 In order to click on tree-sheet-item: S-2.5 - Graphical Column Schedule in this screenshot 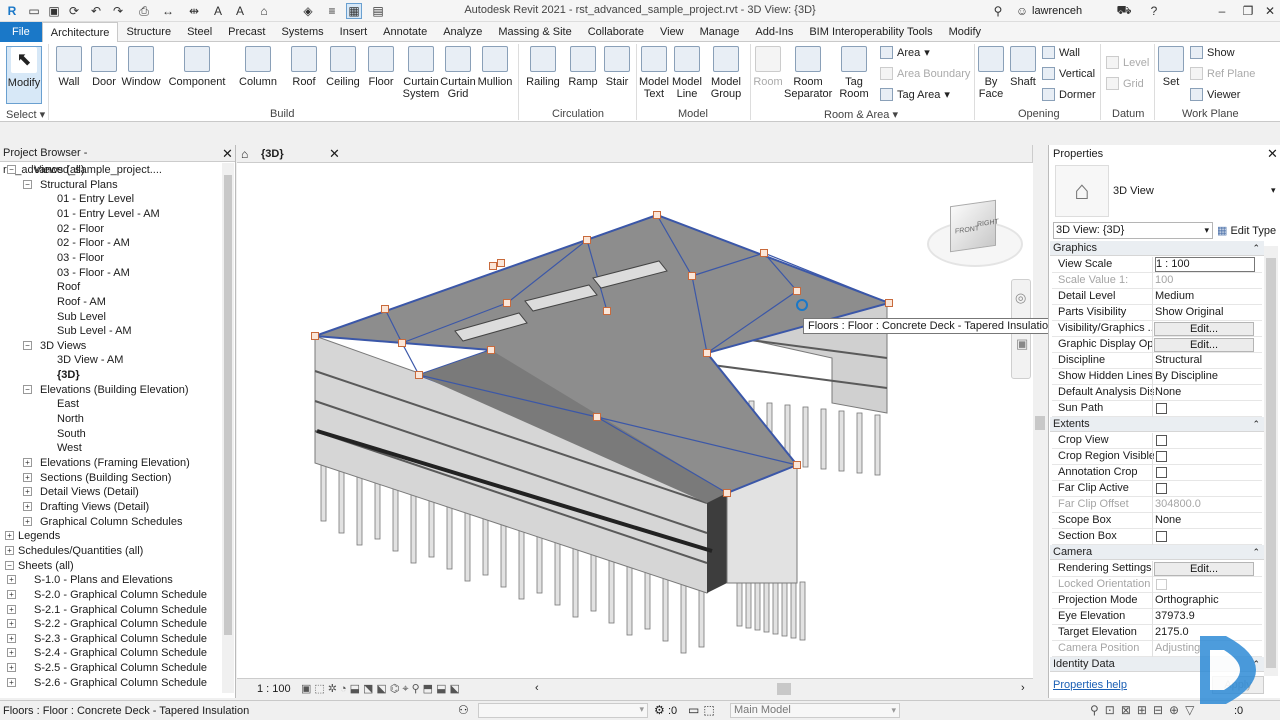, I will do `click(120, 668)`.